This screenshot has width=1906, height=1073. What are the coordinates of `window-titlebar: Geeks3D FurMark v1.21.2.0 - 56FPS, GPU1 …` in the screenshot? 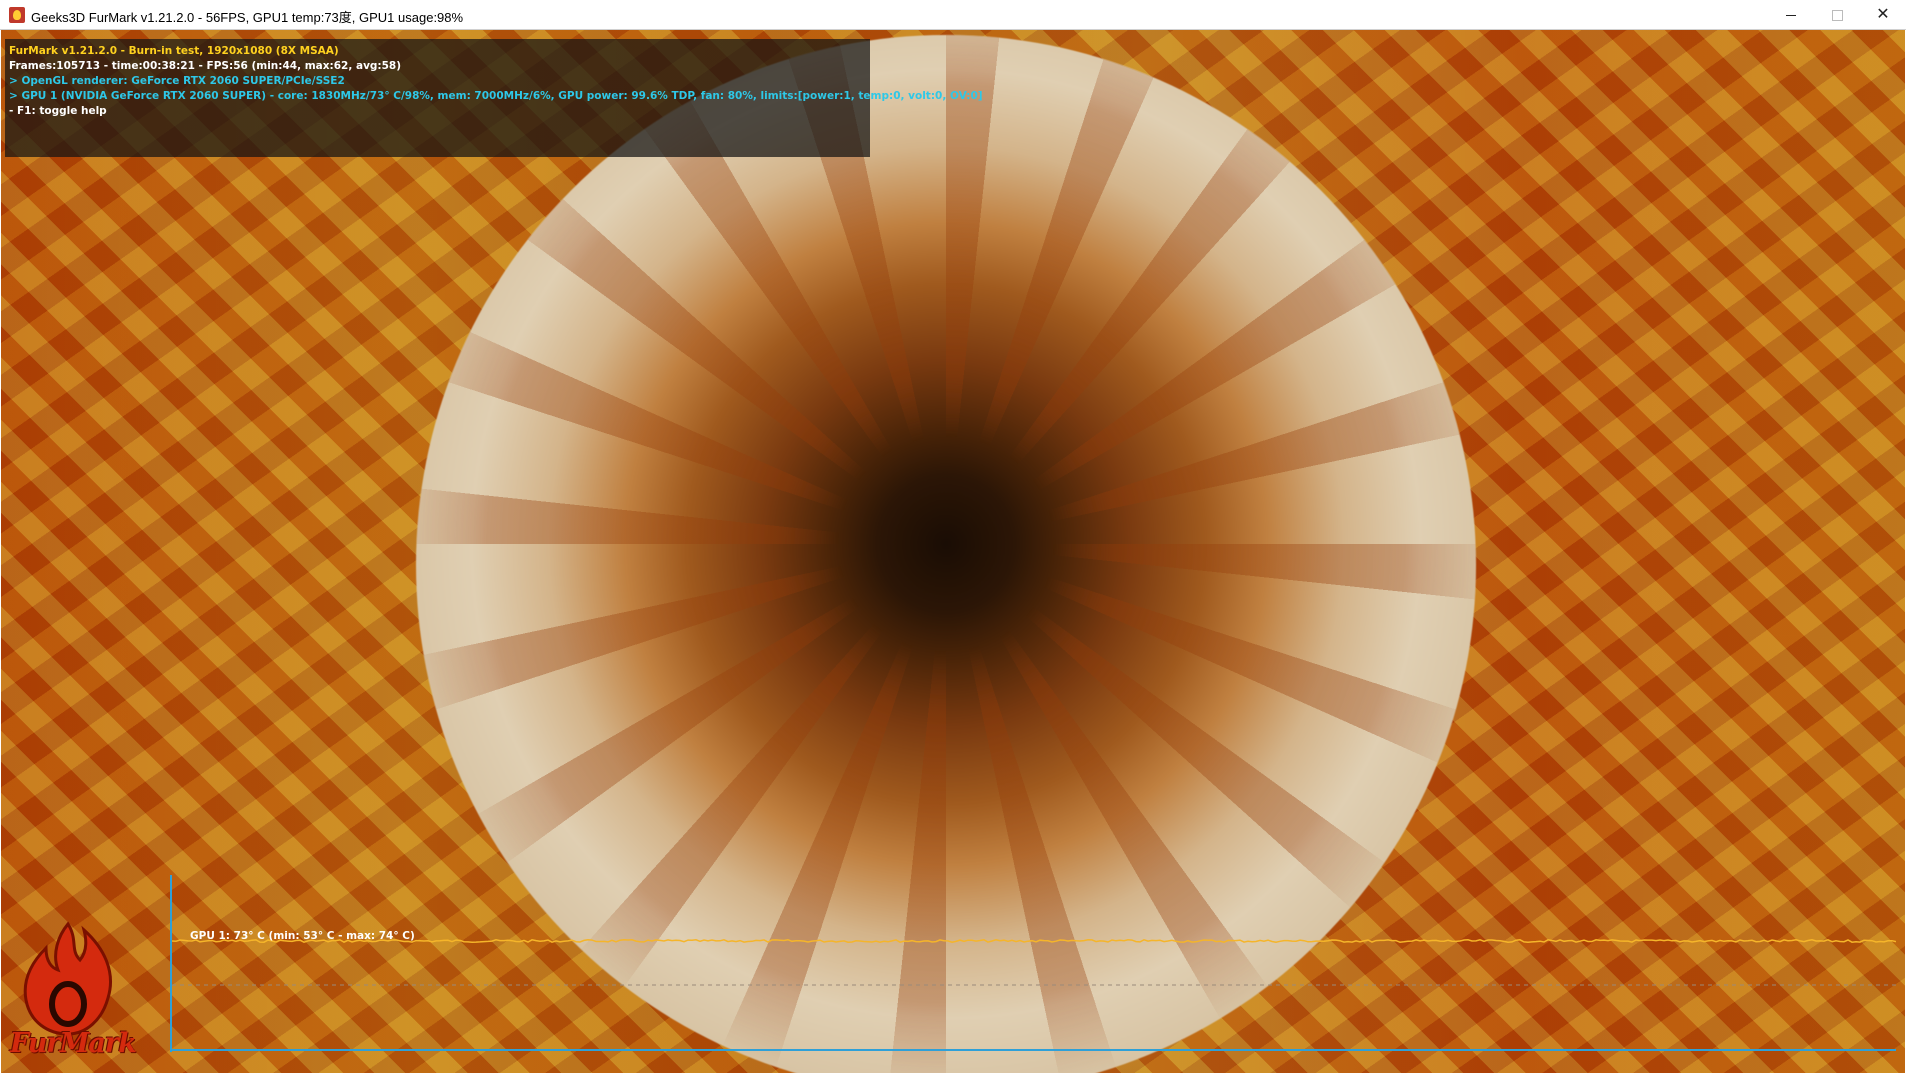 It's located at (953, 15).